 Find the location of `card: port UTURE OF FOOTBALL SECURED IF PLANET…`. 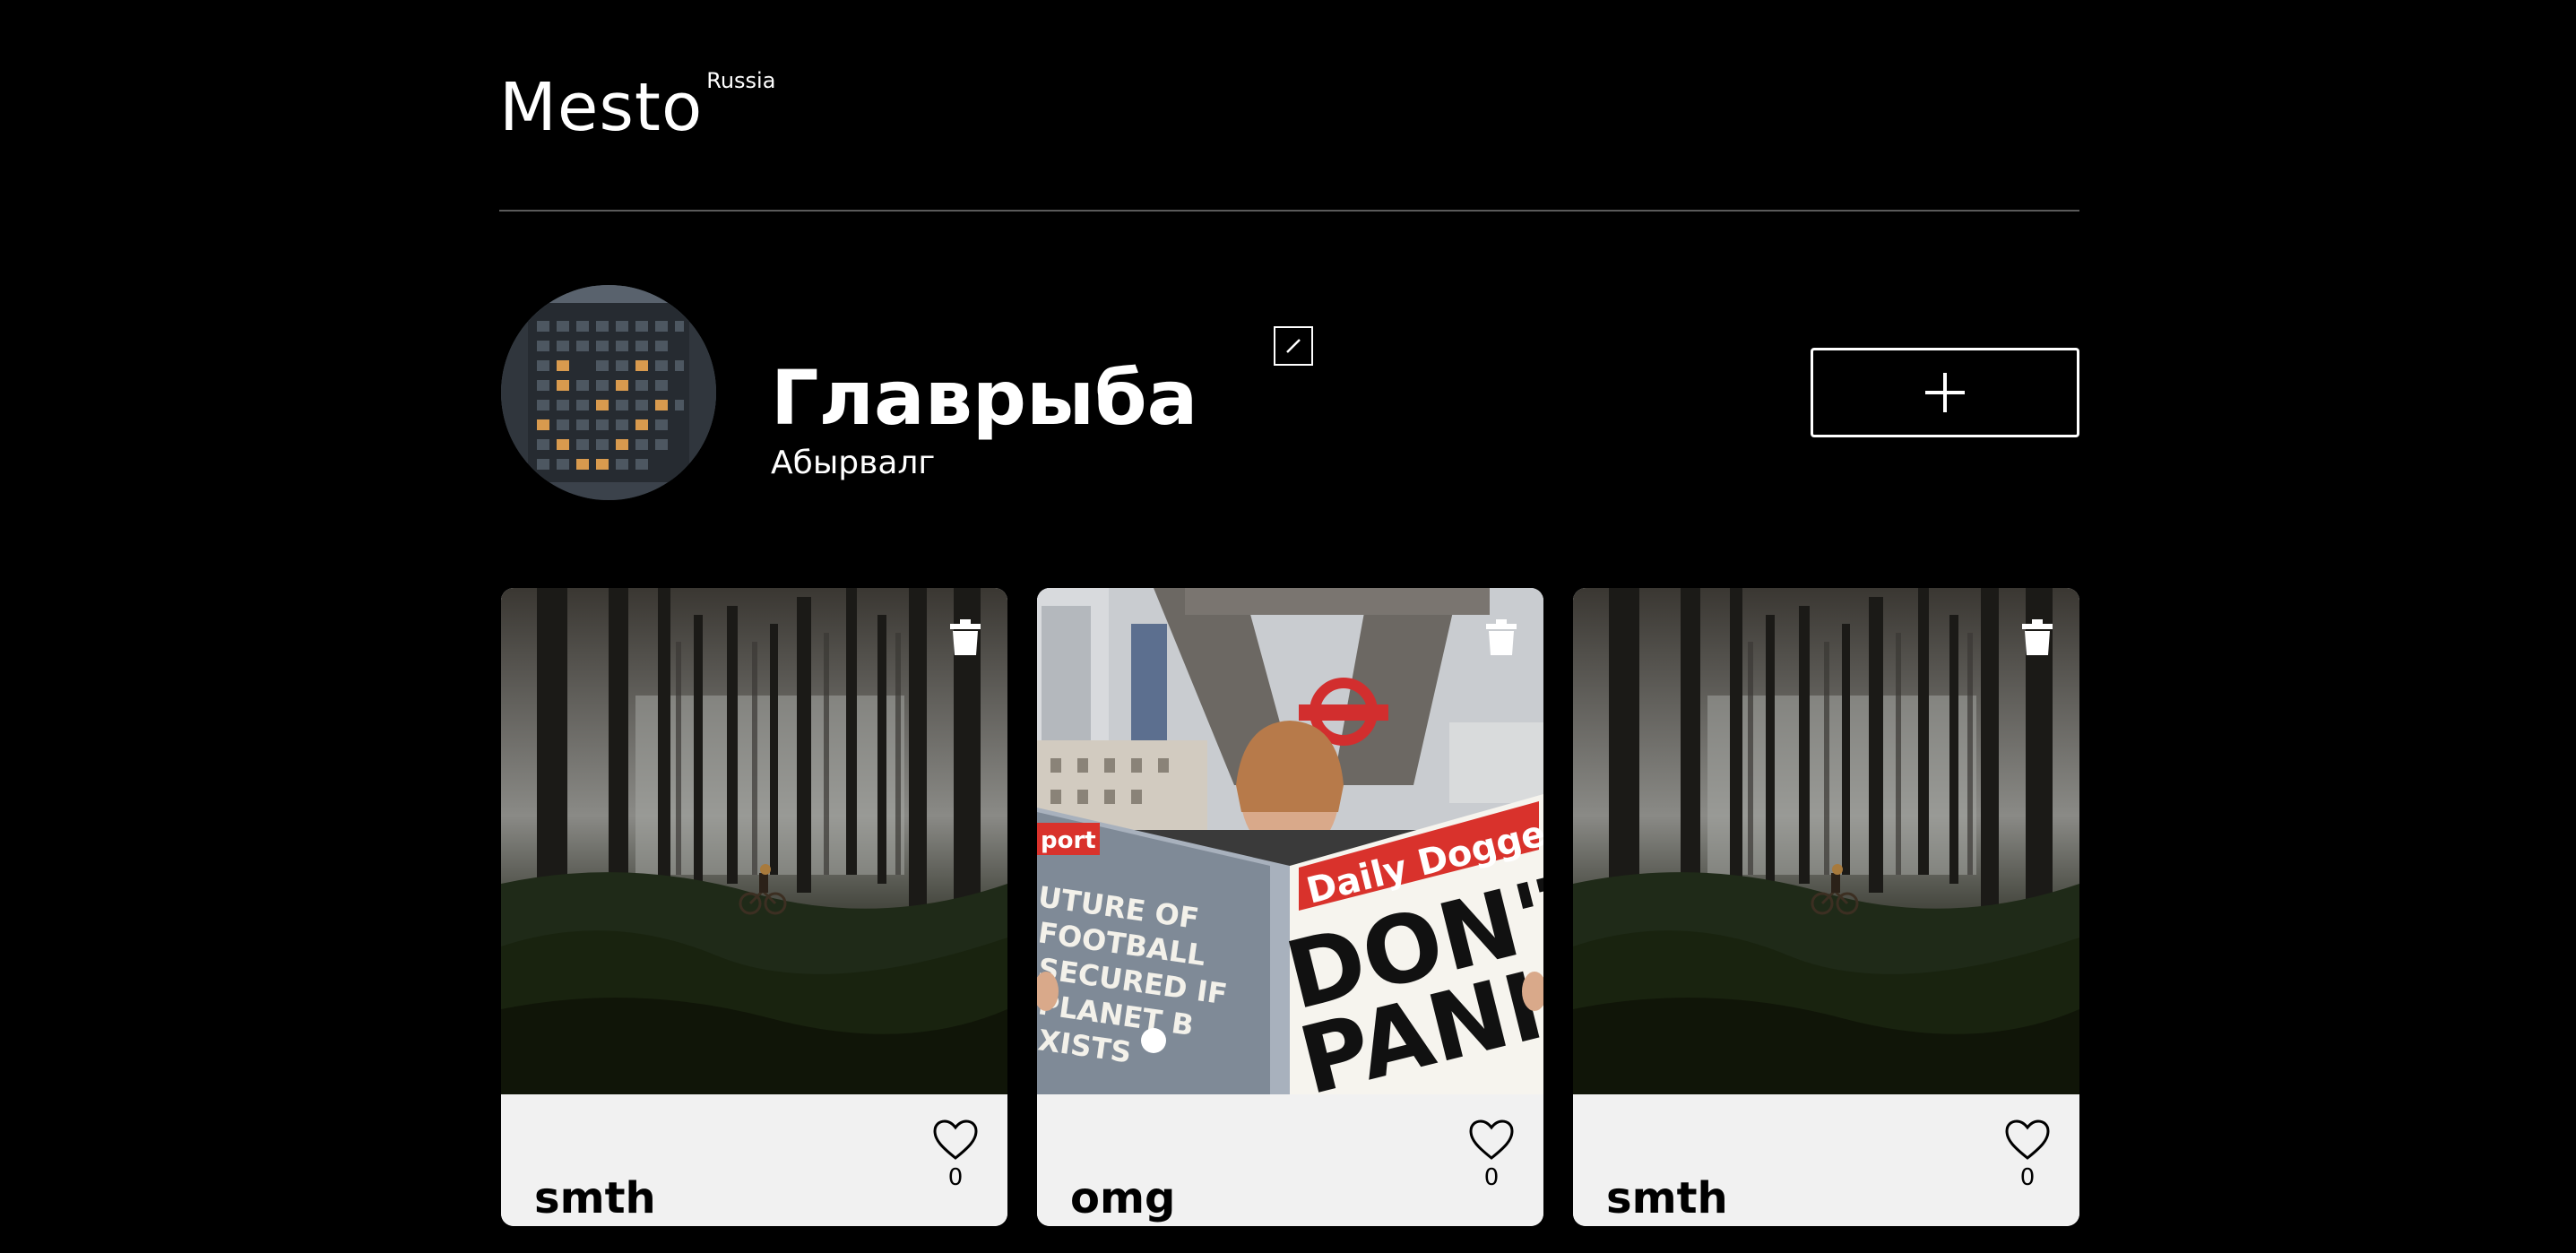

card: port UTURE OF FOOTBALL SECURED IF PLANET… is located at coordinates (1290, 907).